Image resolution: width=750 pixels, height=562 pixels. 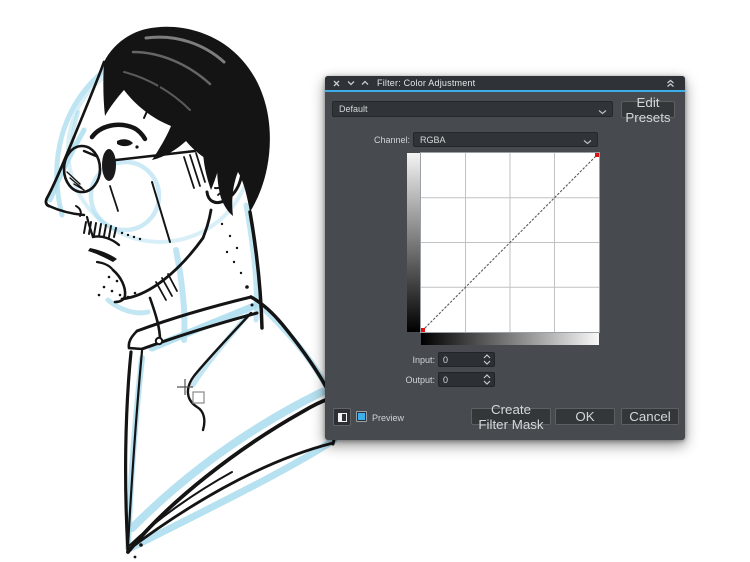 I want to click on horizontal-gradient-ramp, so click(x=510, y=339).